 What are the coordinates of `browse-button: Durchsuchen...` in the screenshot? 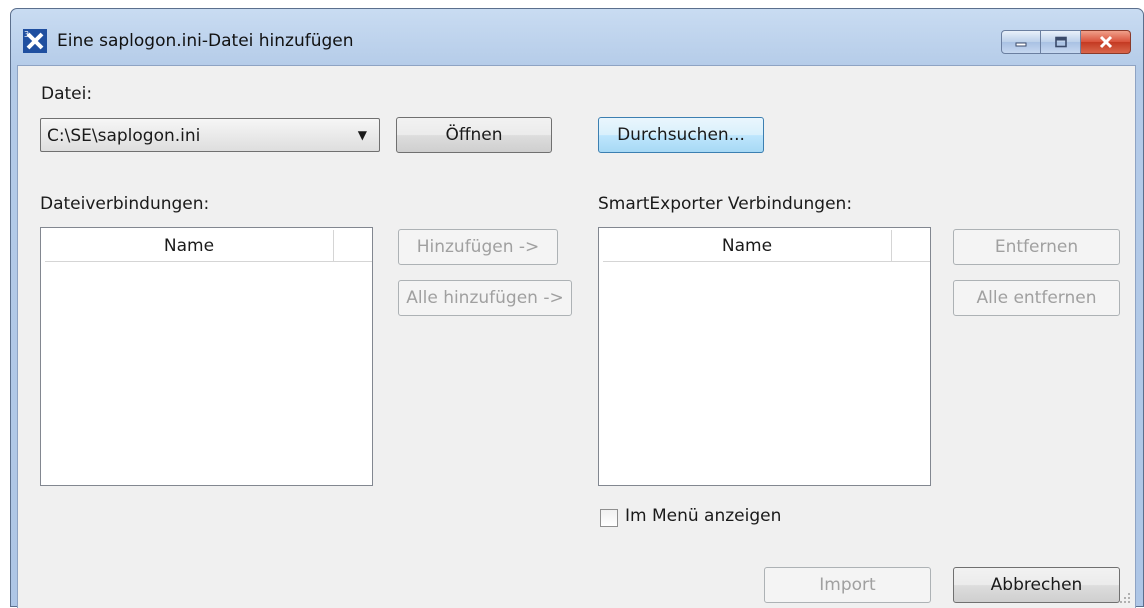 It's located at (681, 135).